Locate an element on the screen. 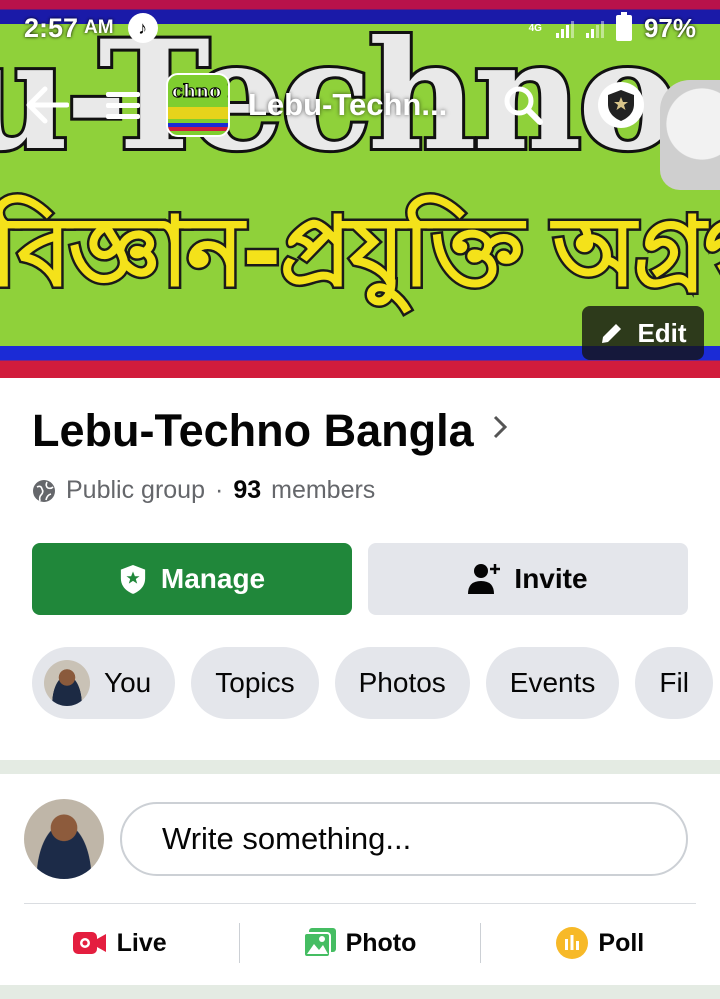 The height and width of the screenshot is (999, 720). edit-cover-button: Edit is located at coordinates (643, 333).